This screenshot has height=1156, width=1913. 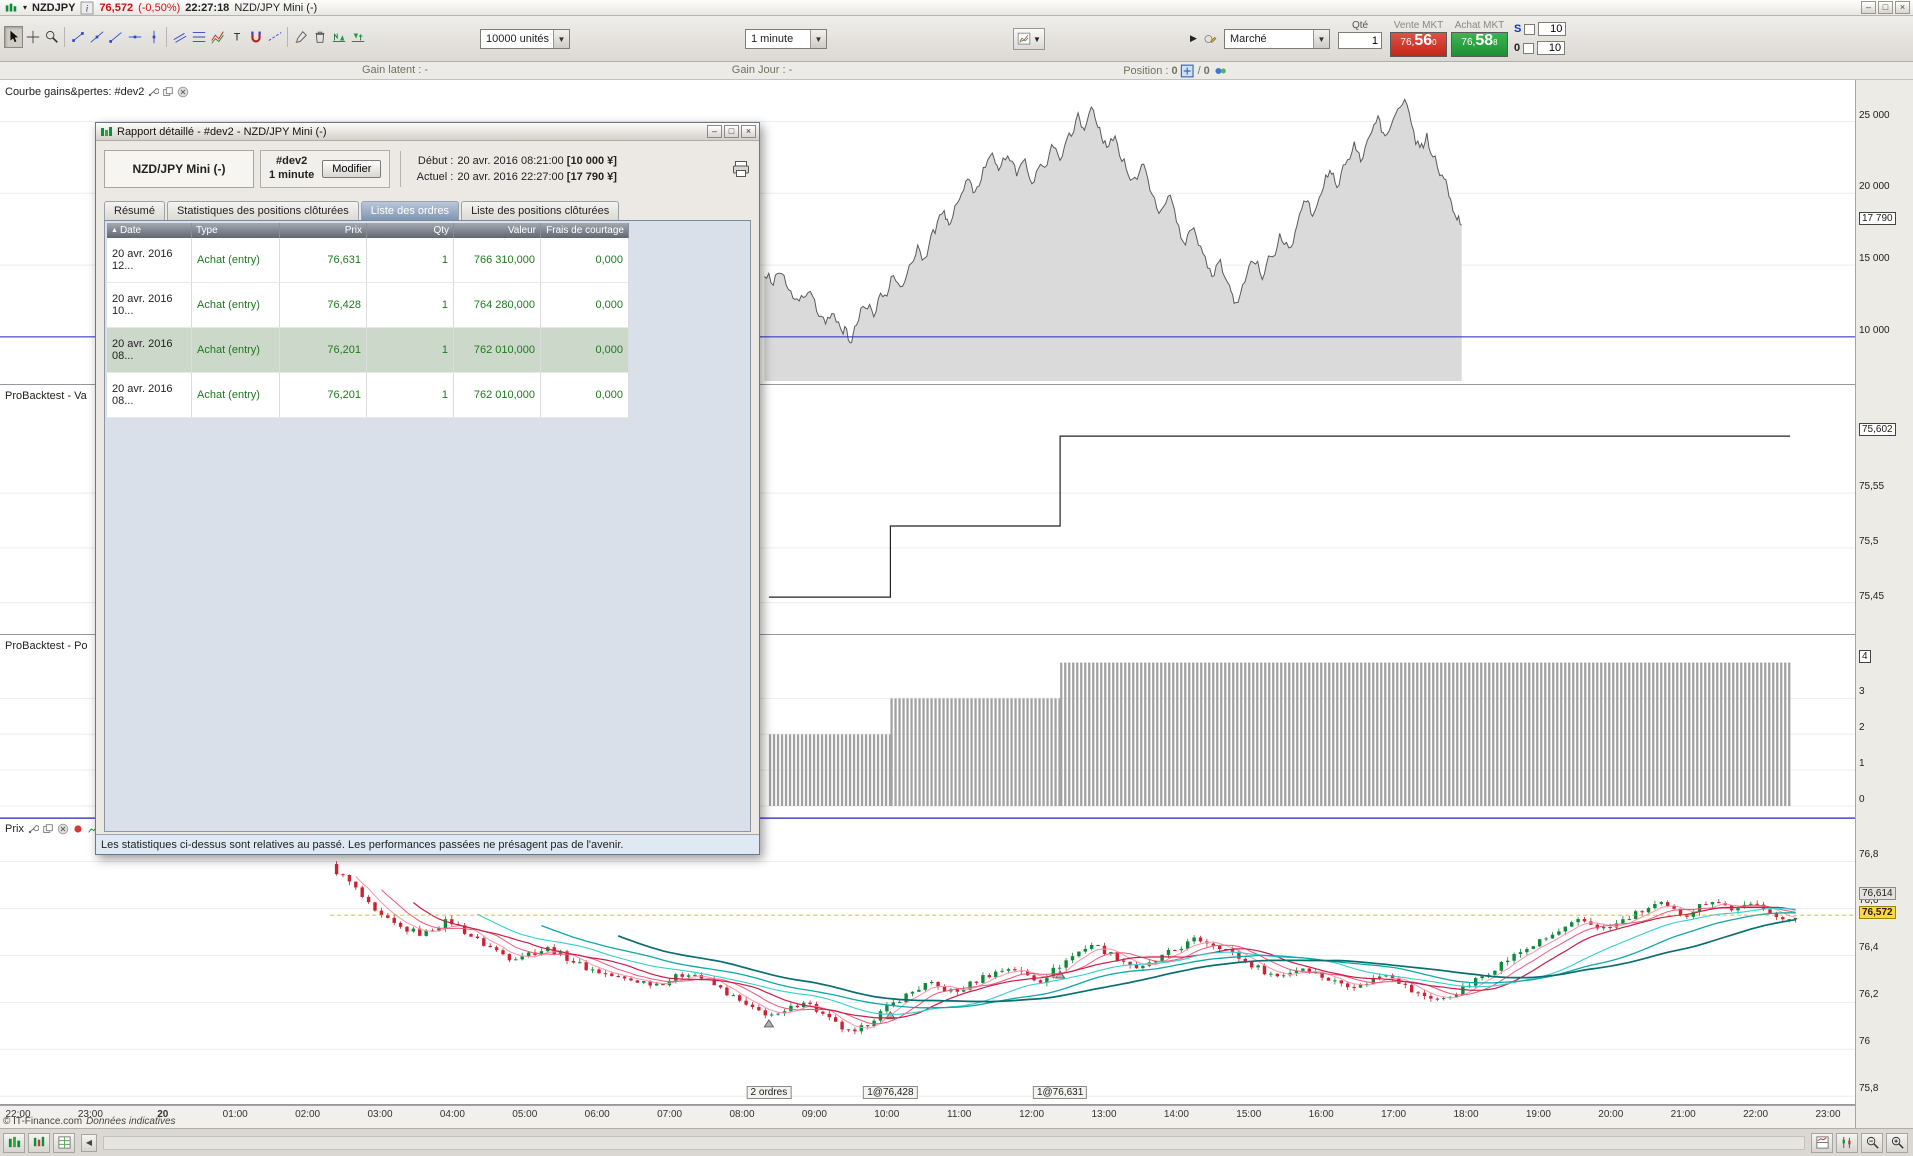 I want to click on dashed-line-tool, so click(x=274, y=37).